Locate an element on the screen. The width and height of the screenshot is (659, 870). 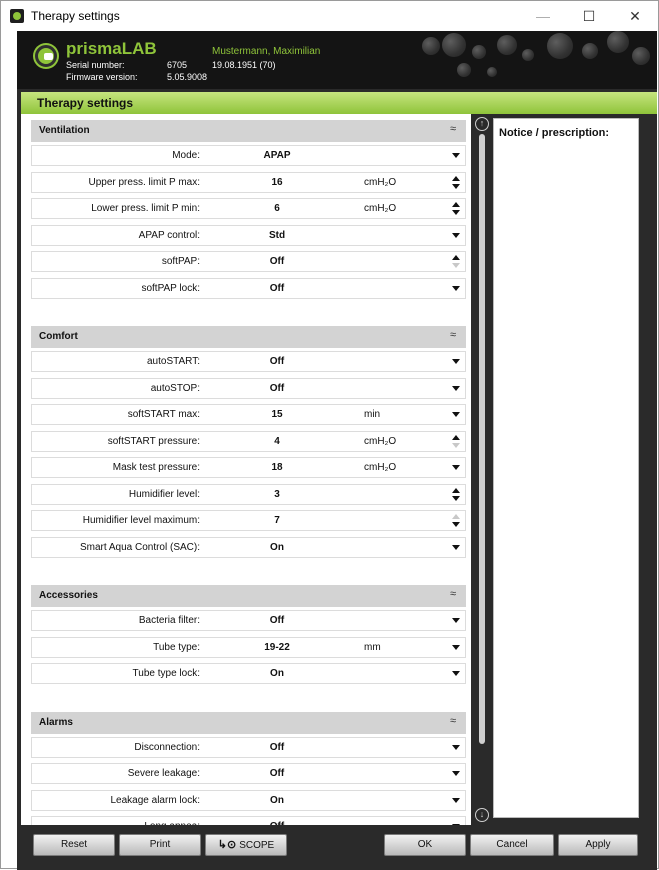
setting-row: softSTART pressure: 4 cmH₂O is located at coordinates (248, 441).